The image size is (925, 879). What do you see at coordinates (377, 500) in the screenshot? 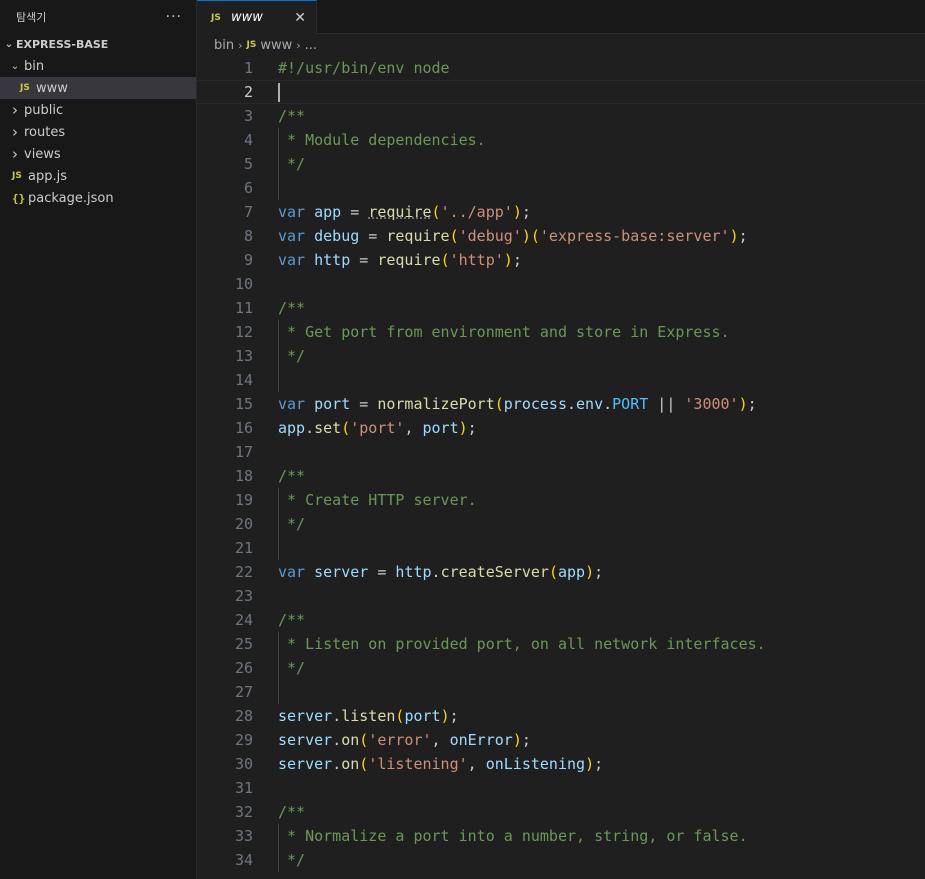
I see `code-text: * Create HTTP server.` at bounding box center [377, 500].